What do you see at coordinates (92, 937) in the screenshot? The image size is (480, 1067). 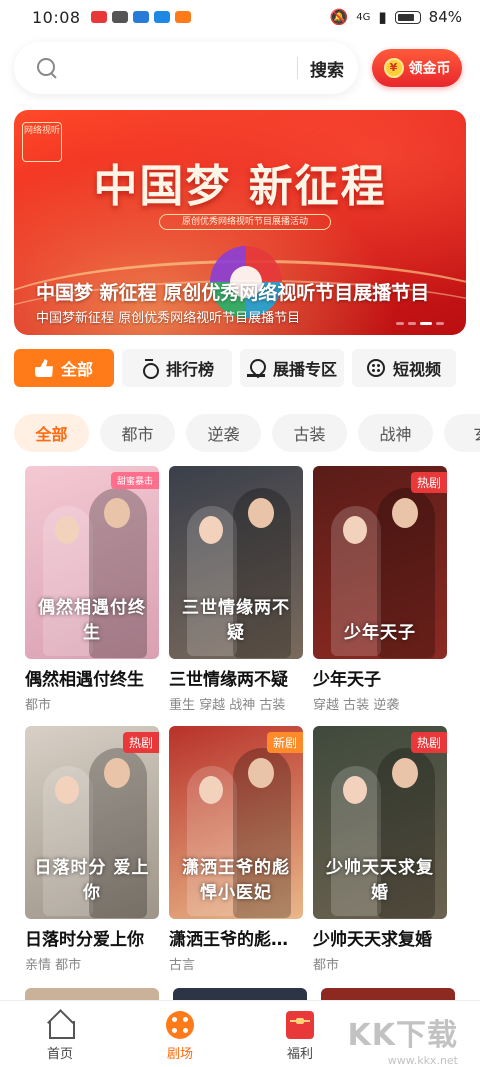 I see `drama-title: 日落时分爱上你` at bounding box center [92, 937].